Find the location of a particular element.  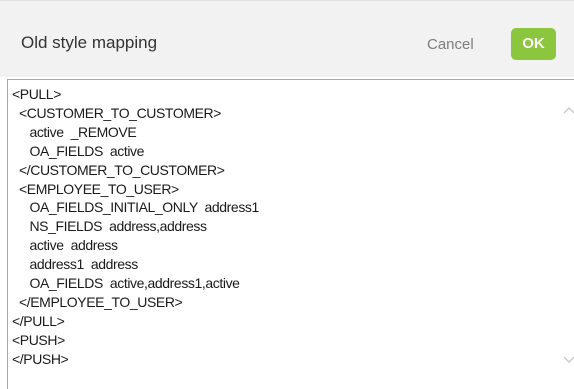

dialog-title: Old style mapping is located at coordinates (89, 42).